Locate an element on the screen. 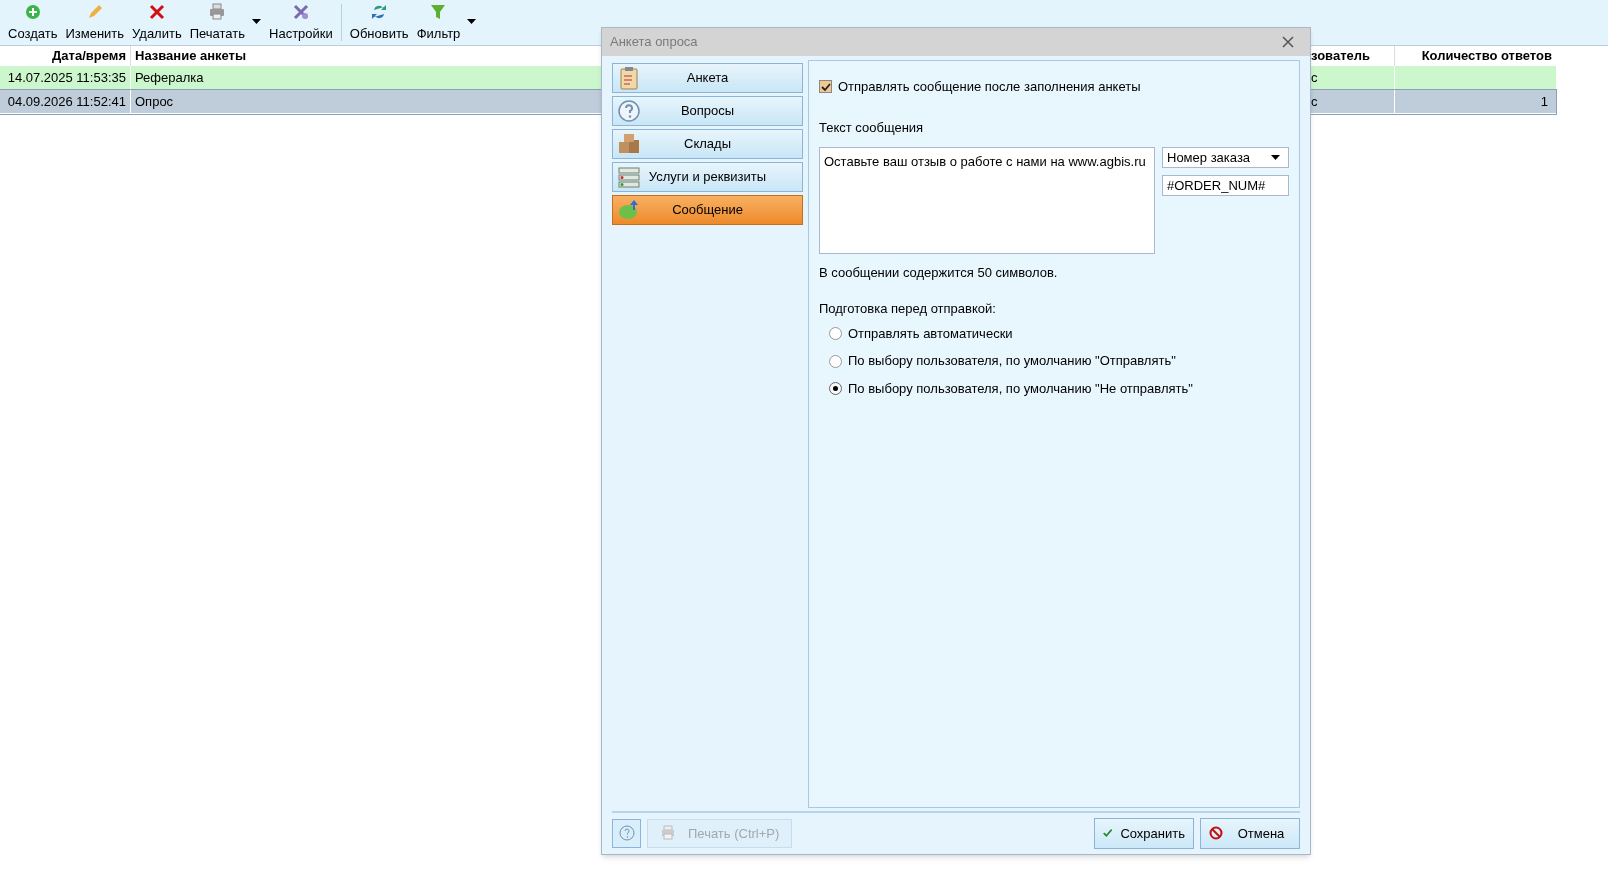  table-cell-text: Рефералка is located at coordinates (169, 77).